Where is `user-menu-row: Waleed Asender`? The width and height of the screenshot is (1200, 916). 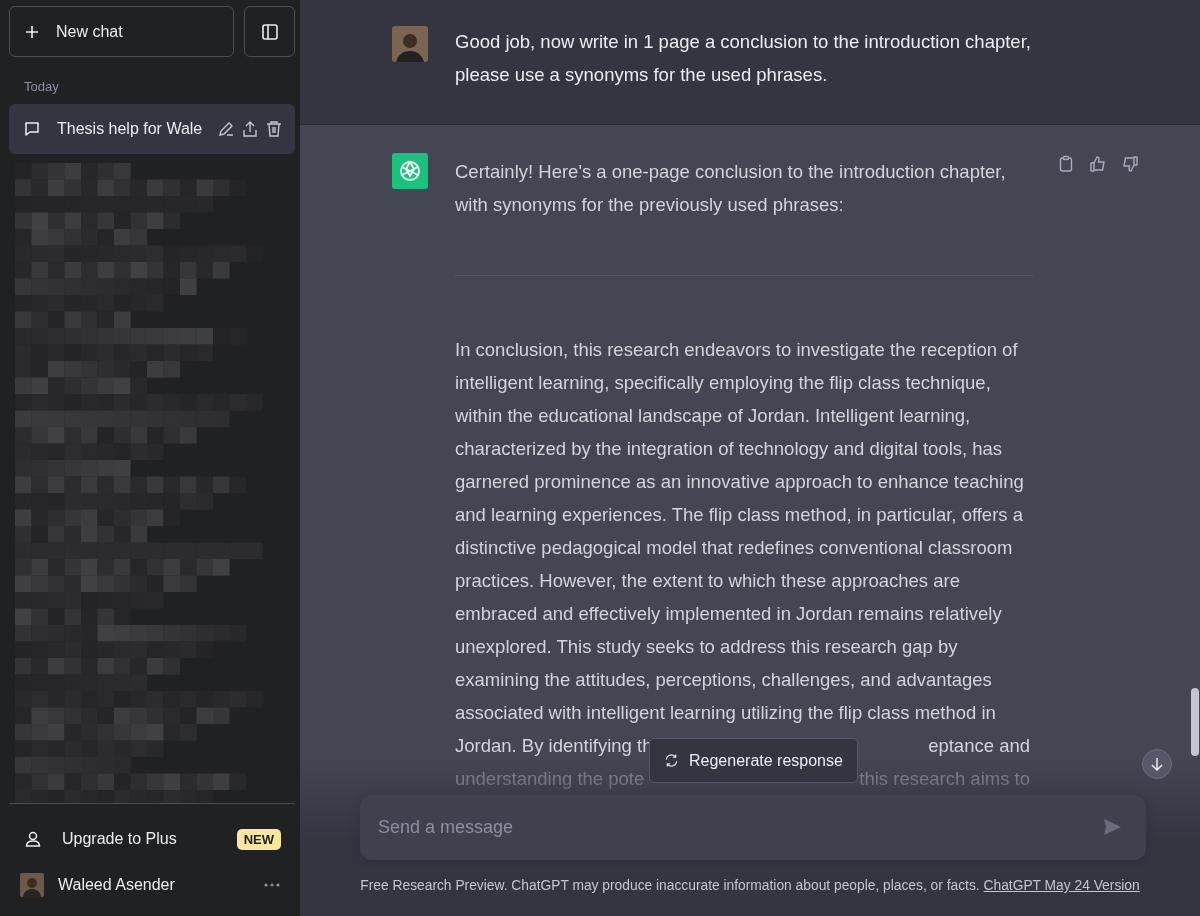
user-menu-row: Waleed Asender is located at coordinates (152, 885).